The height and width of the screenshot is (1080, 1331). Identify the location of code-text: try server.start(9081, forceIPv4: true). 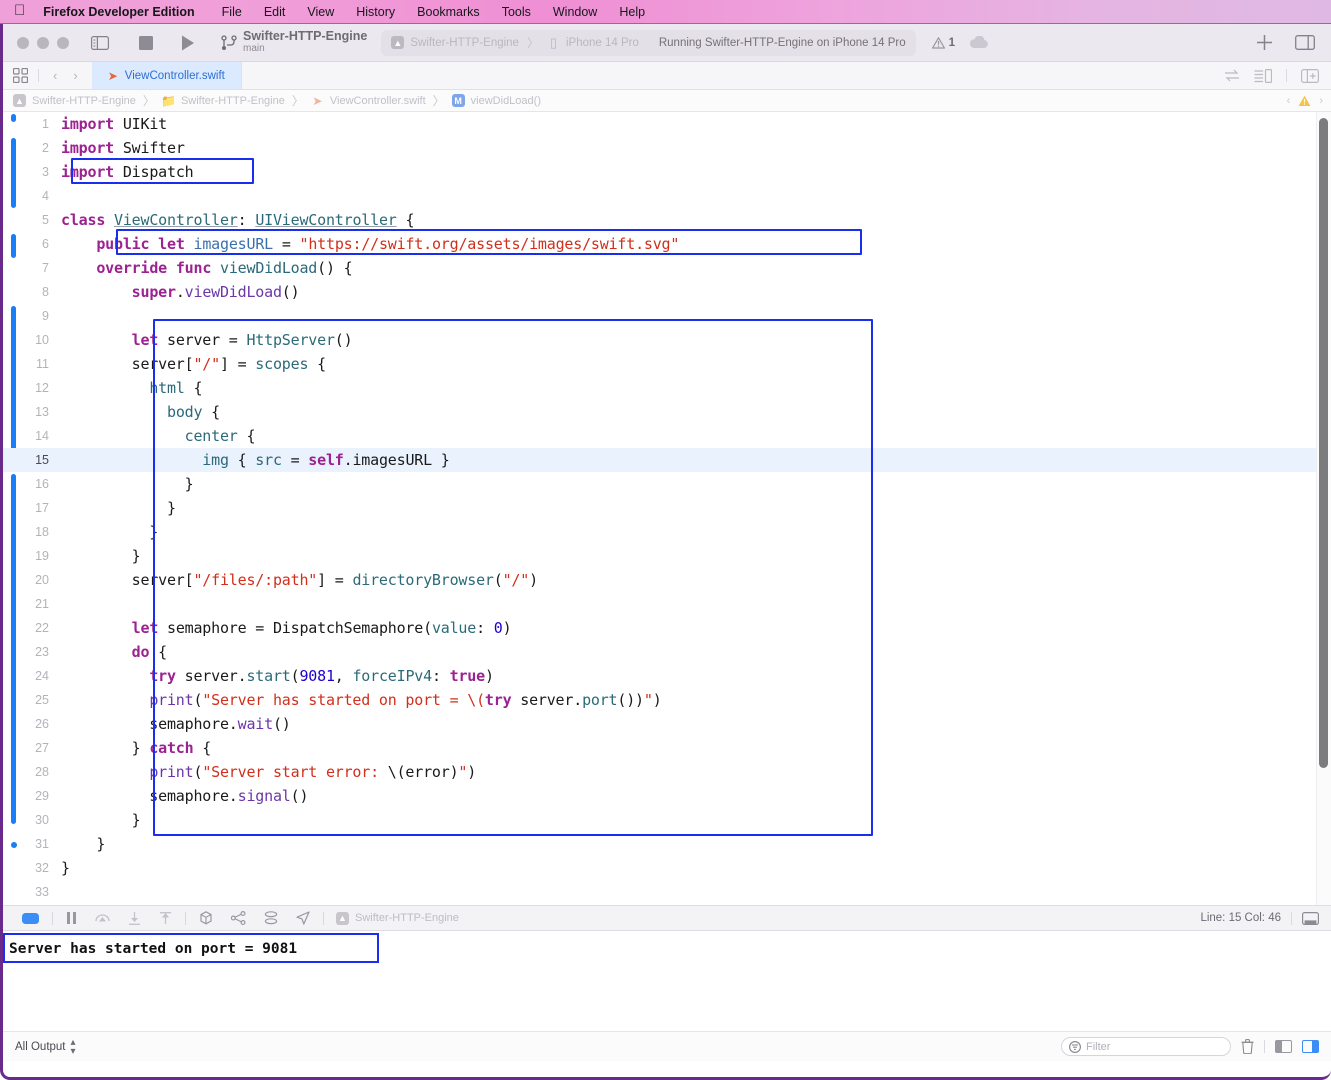
(277, 676).